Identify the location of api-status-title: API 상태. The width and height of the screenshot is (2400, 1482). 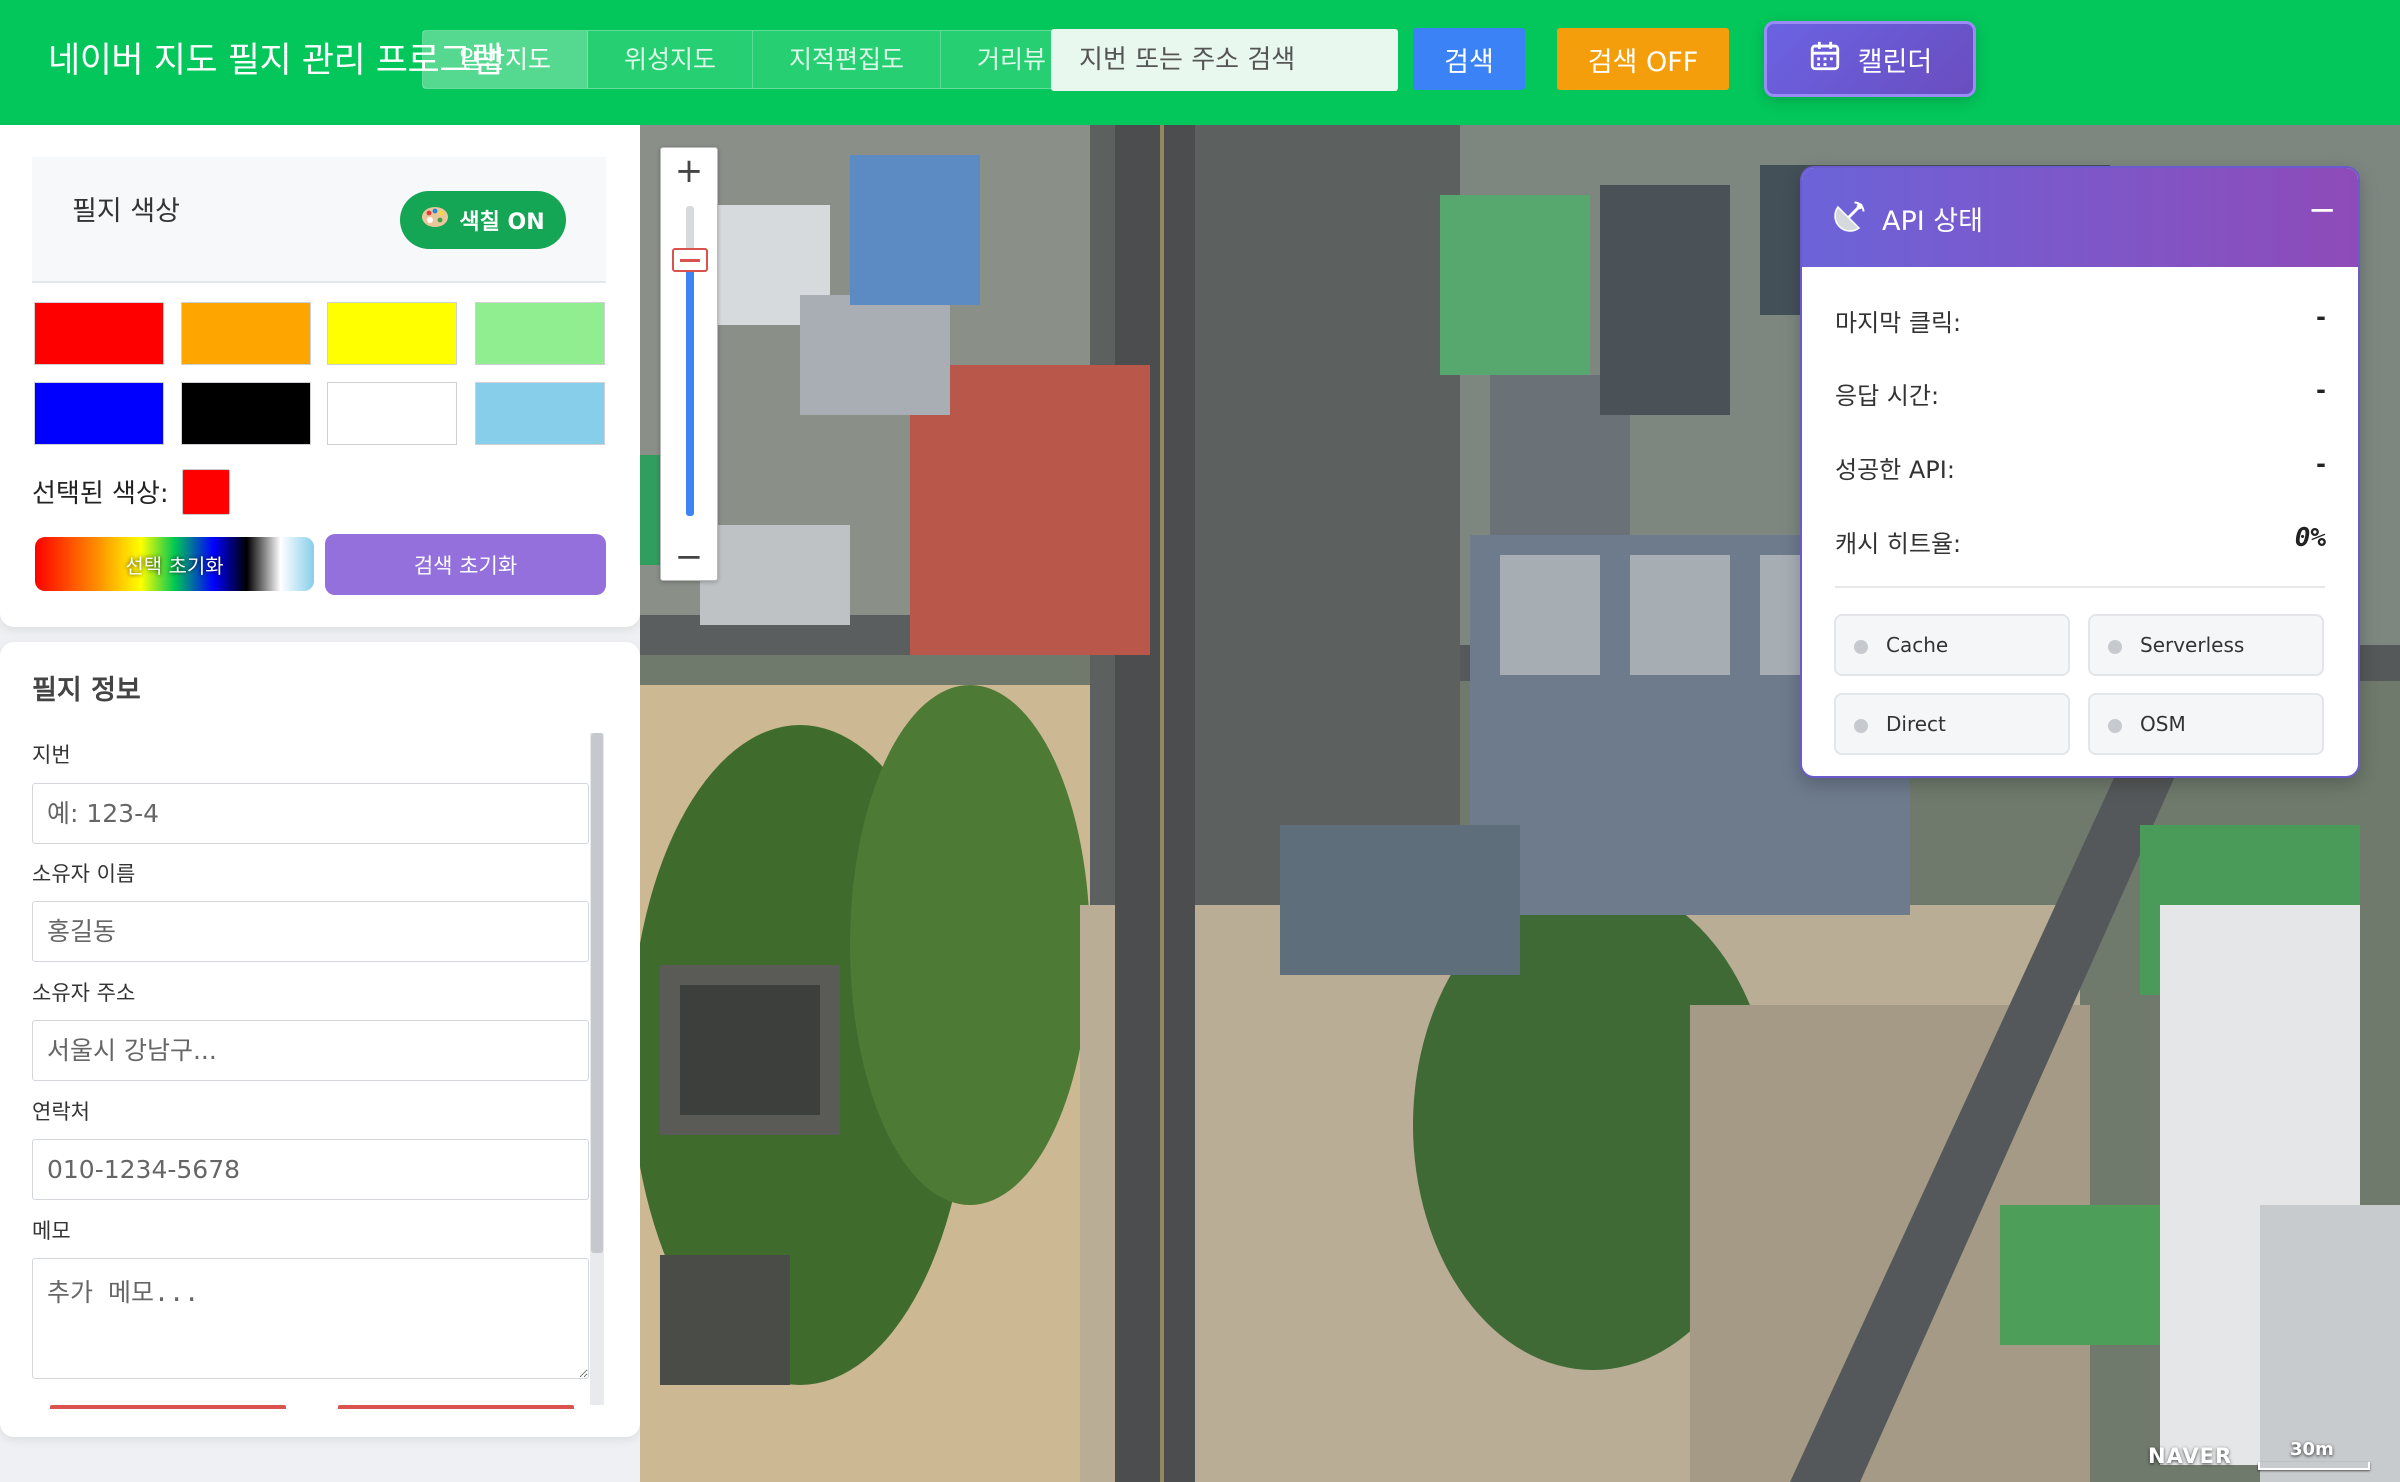
(1932, 221).